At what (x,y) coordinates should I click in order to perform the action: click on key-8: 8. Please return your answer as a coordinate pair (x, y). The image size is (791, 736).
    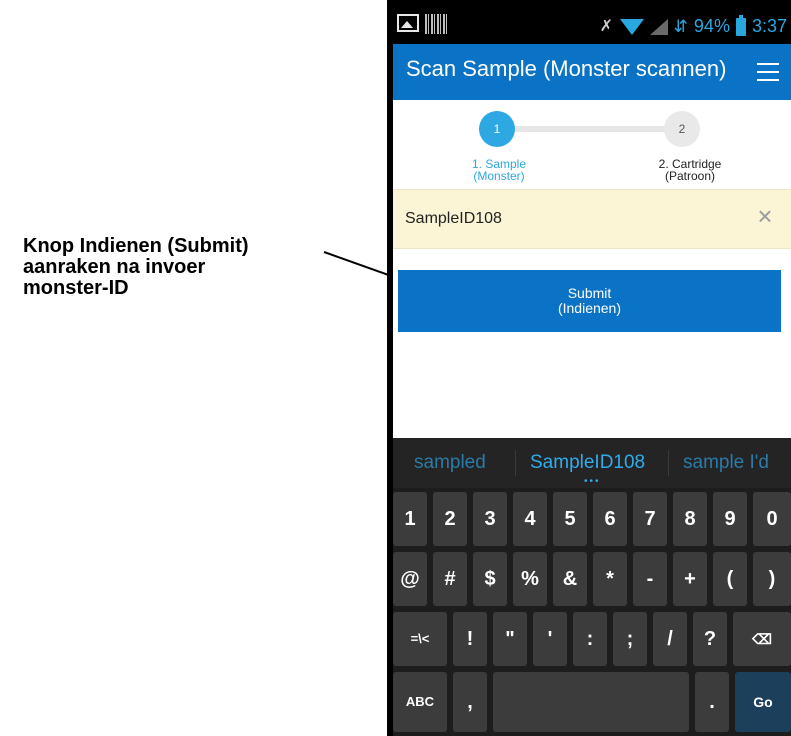
    Looking at the image, I should click on (690, 519).